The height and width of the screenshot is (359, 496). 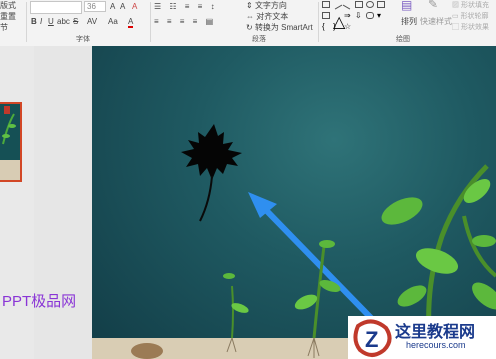 I want to click on font-family-select, so click(x=56, y=7).